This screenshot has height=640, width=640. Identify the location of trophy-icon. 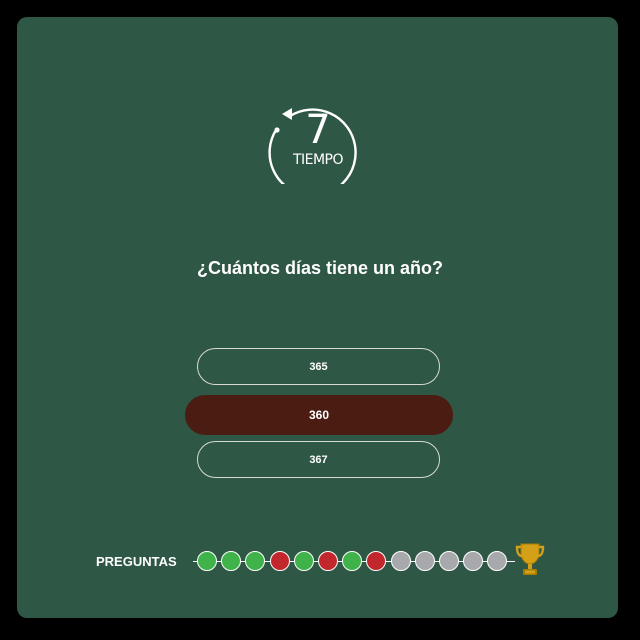
(530, 559).